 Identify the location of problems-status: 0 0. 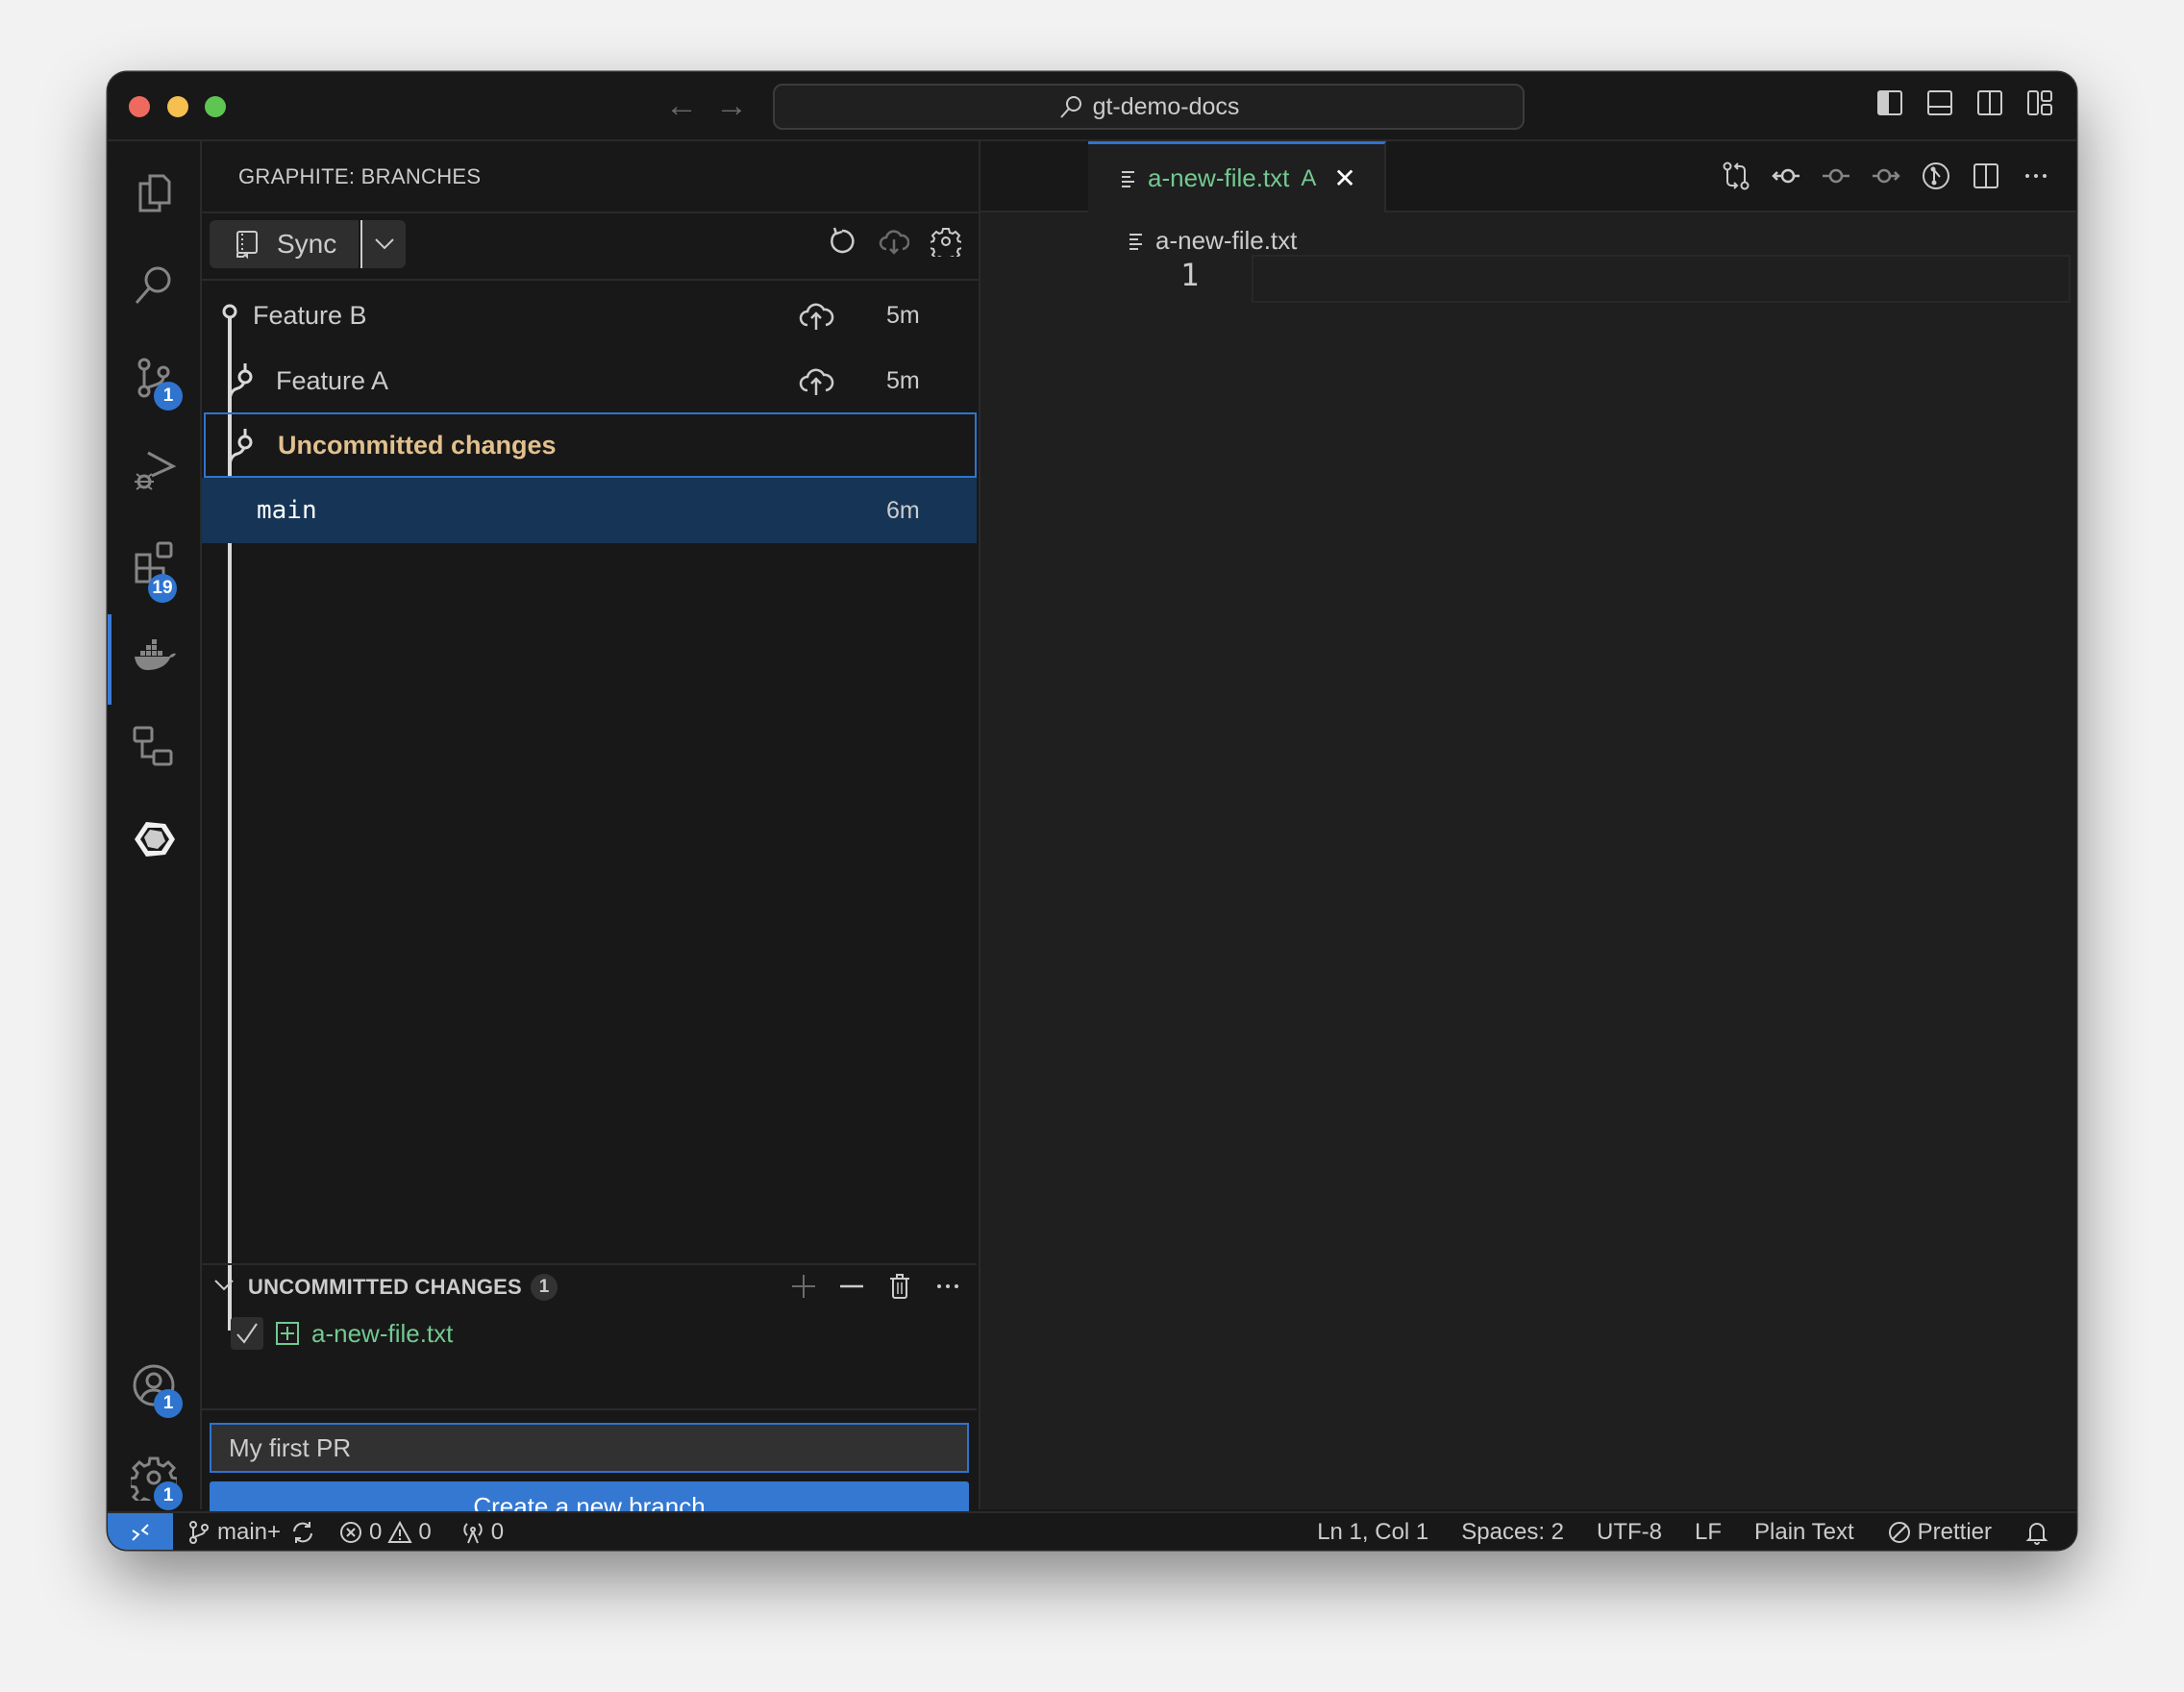
(385, 1532).